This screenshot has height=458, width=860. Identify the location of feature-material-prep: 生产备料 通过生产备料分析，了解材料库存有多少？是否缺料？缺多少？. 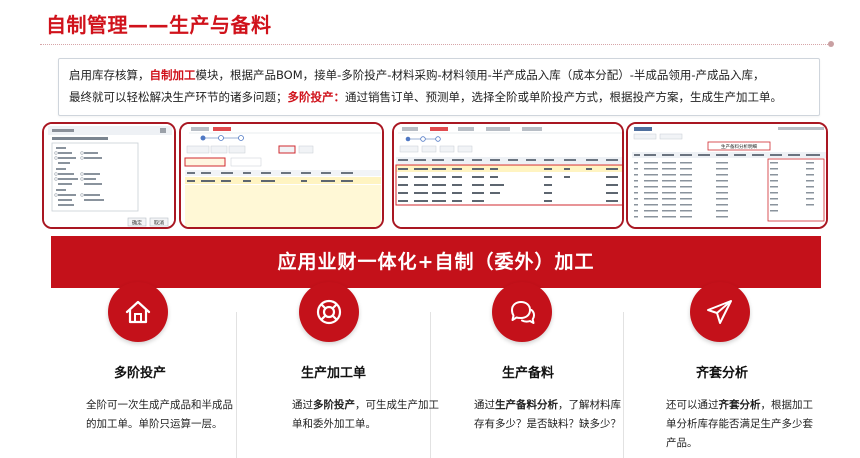
(560, 370).